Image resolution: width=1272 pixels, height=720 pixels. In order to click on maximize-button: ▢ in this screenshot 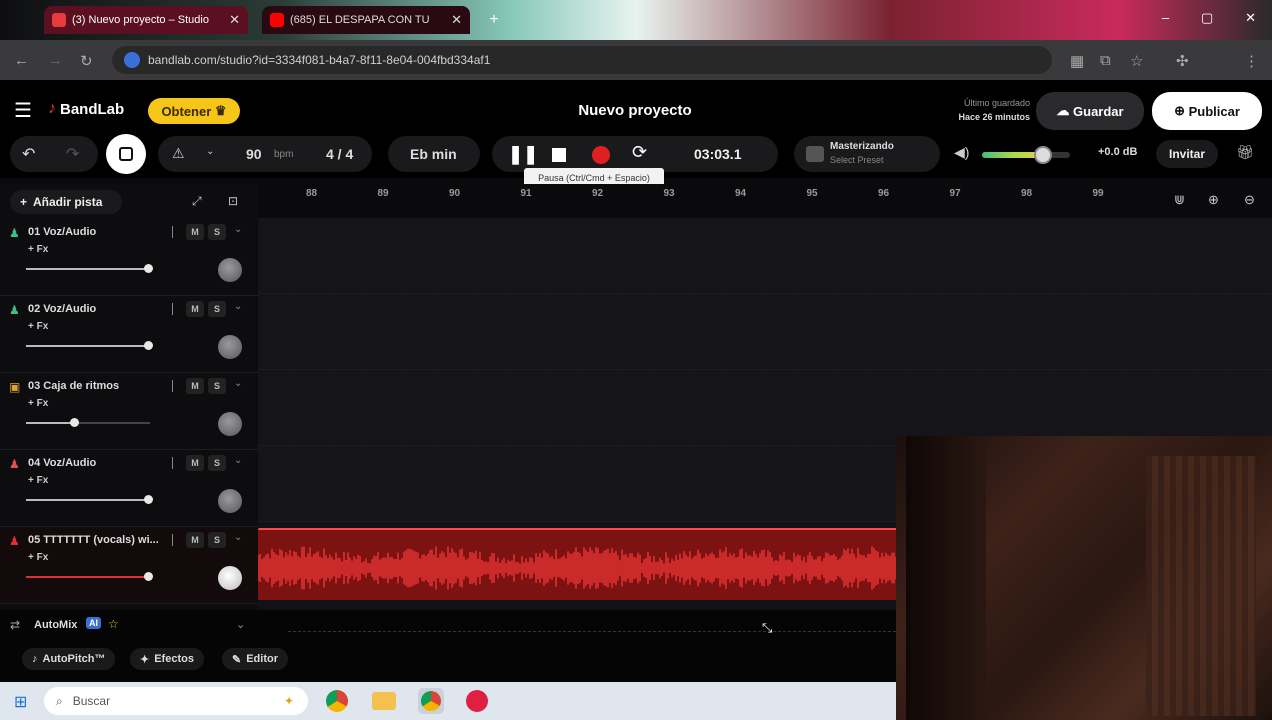, I will do `click(1207, 18)`.